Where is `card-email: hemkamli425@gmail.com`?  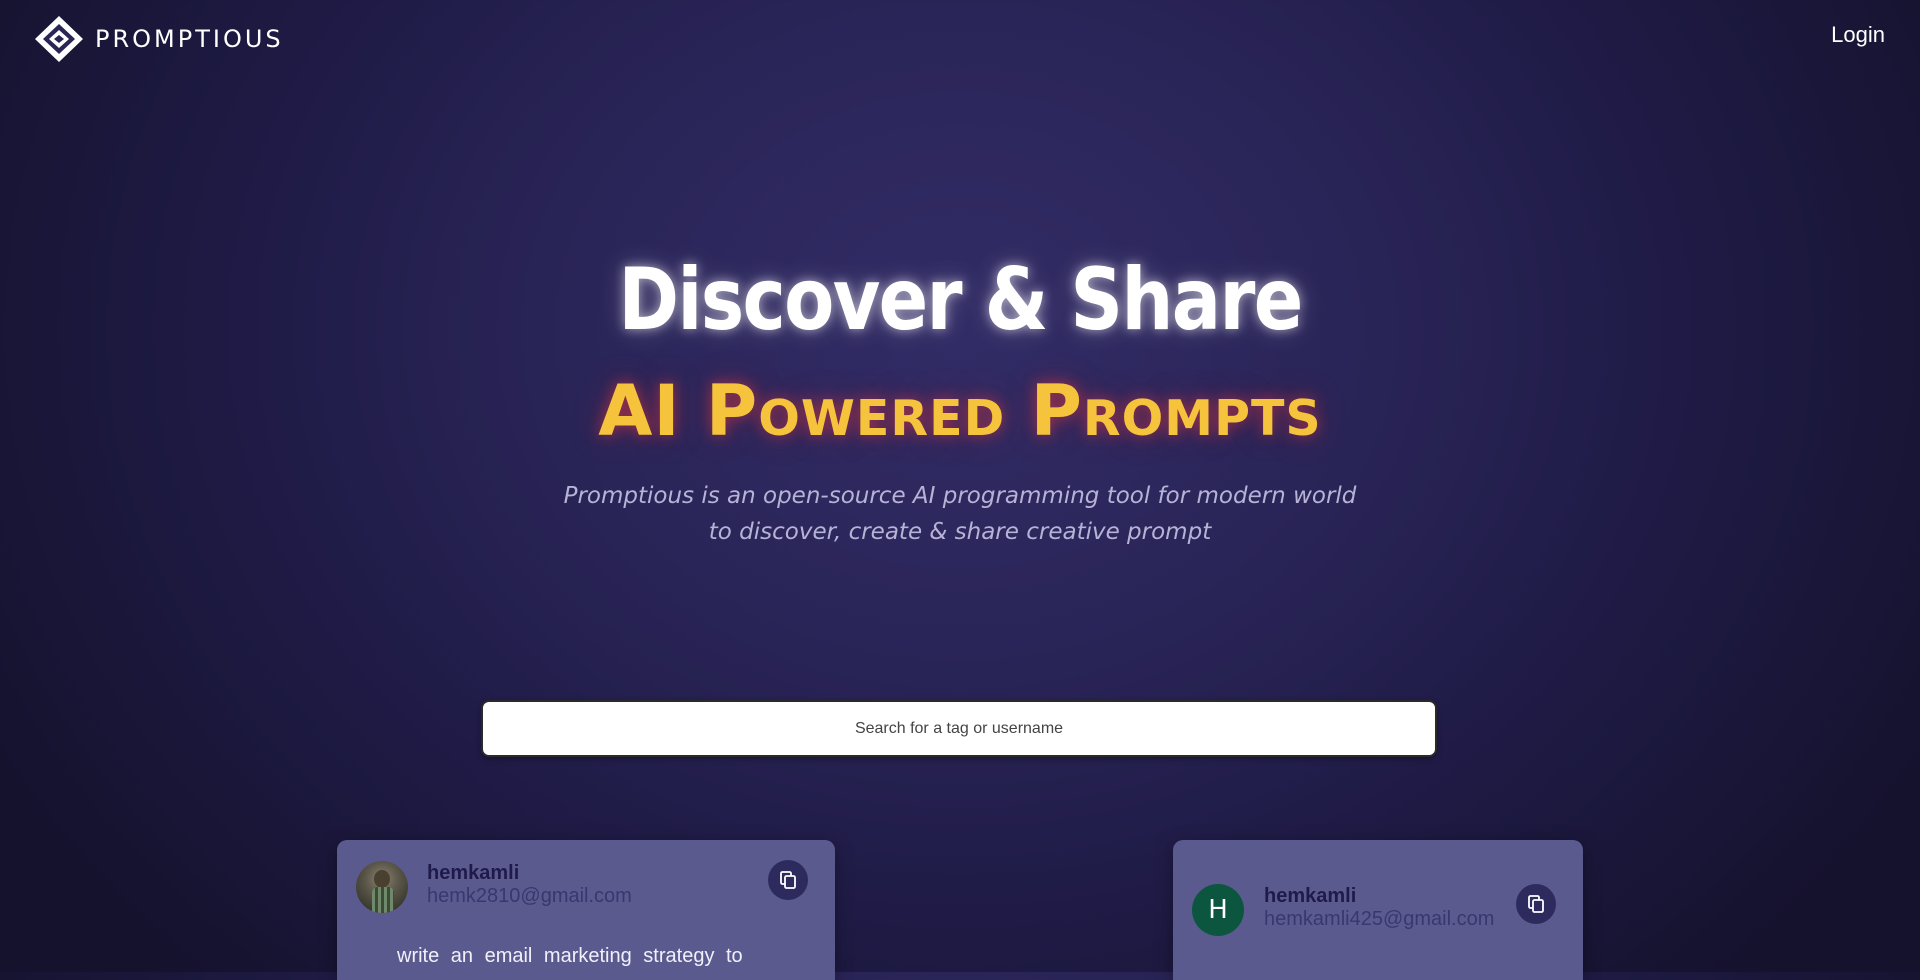
card-email: hemkamli425@gmail.com is located at coordinates (1379, 919).